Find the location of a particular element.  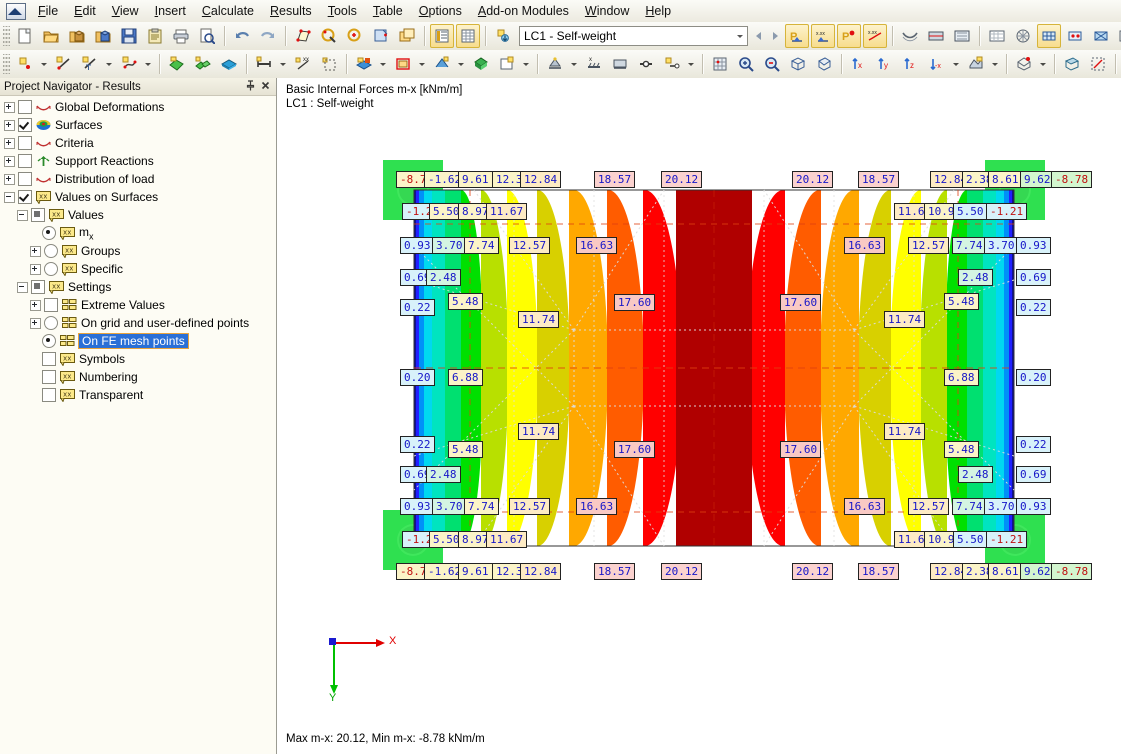

pin-icon is located at coordinates (251, 86).